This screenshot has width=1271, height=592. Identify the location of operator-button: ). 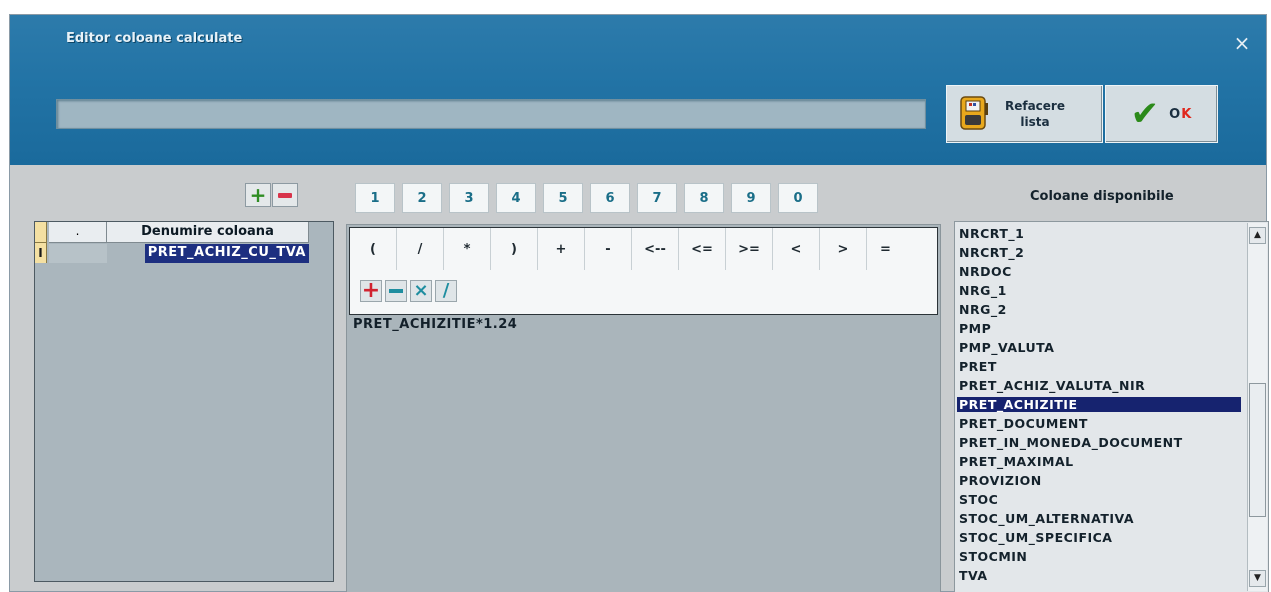
(514, 249).